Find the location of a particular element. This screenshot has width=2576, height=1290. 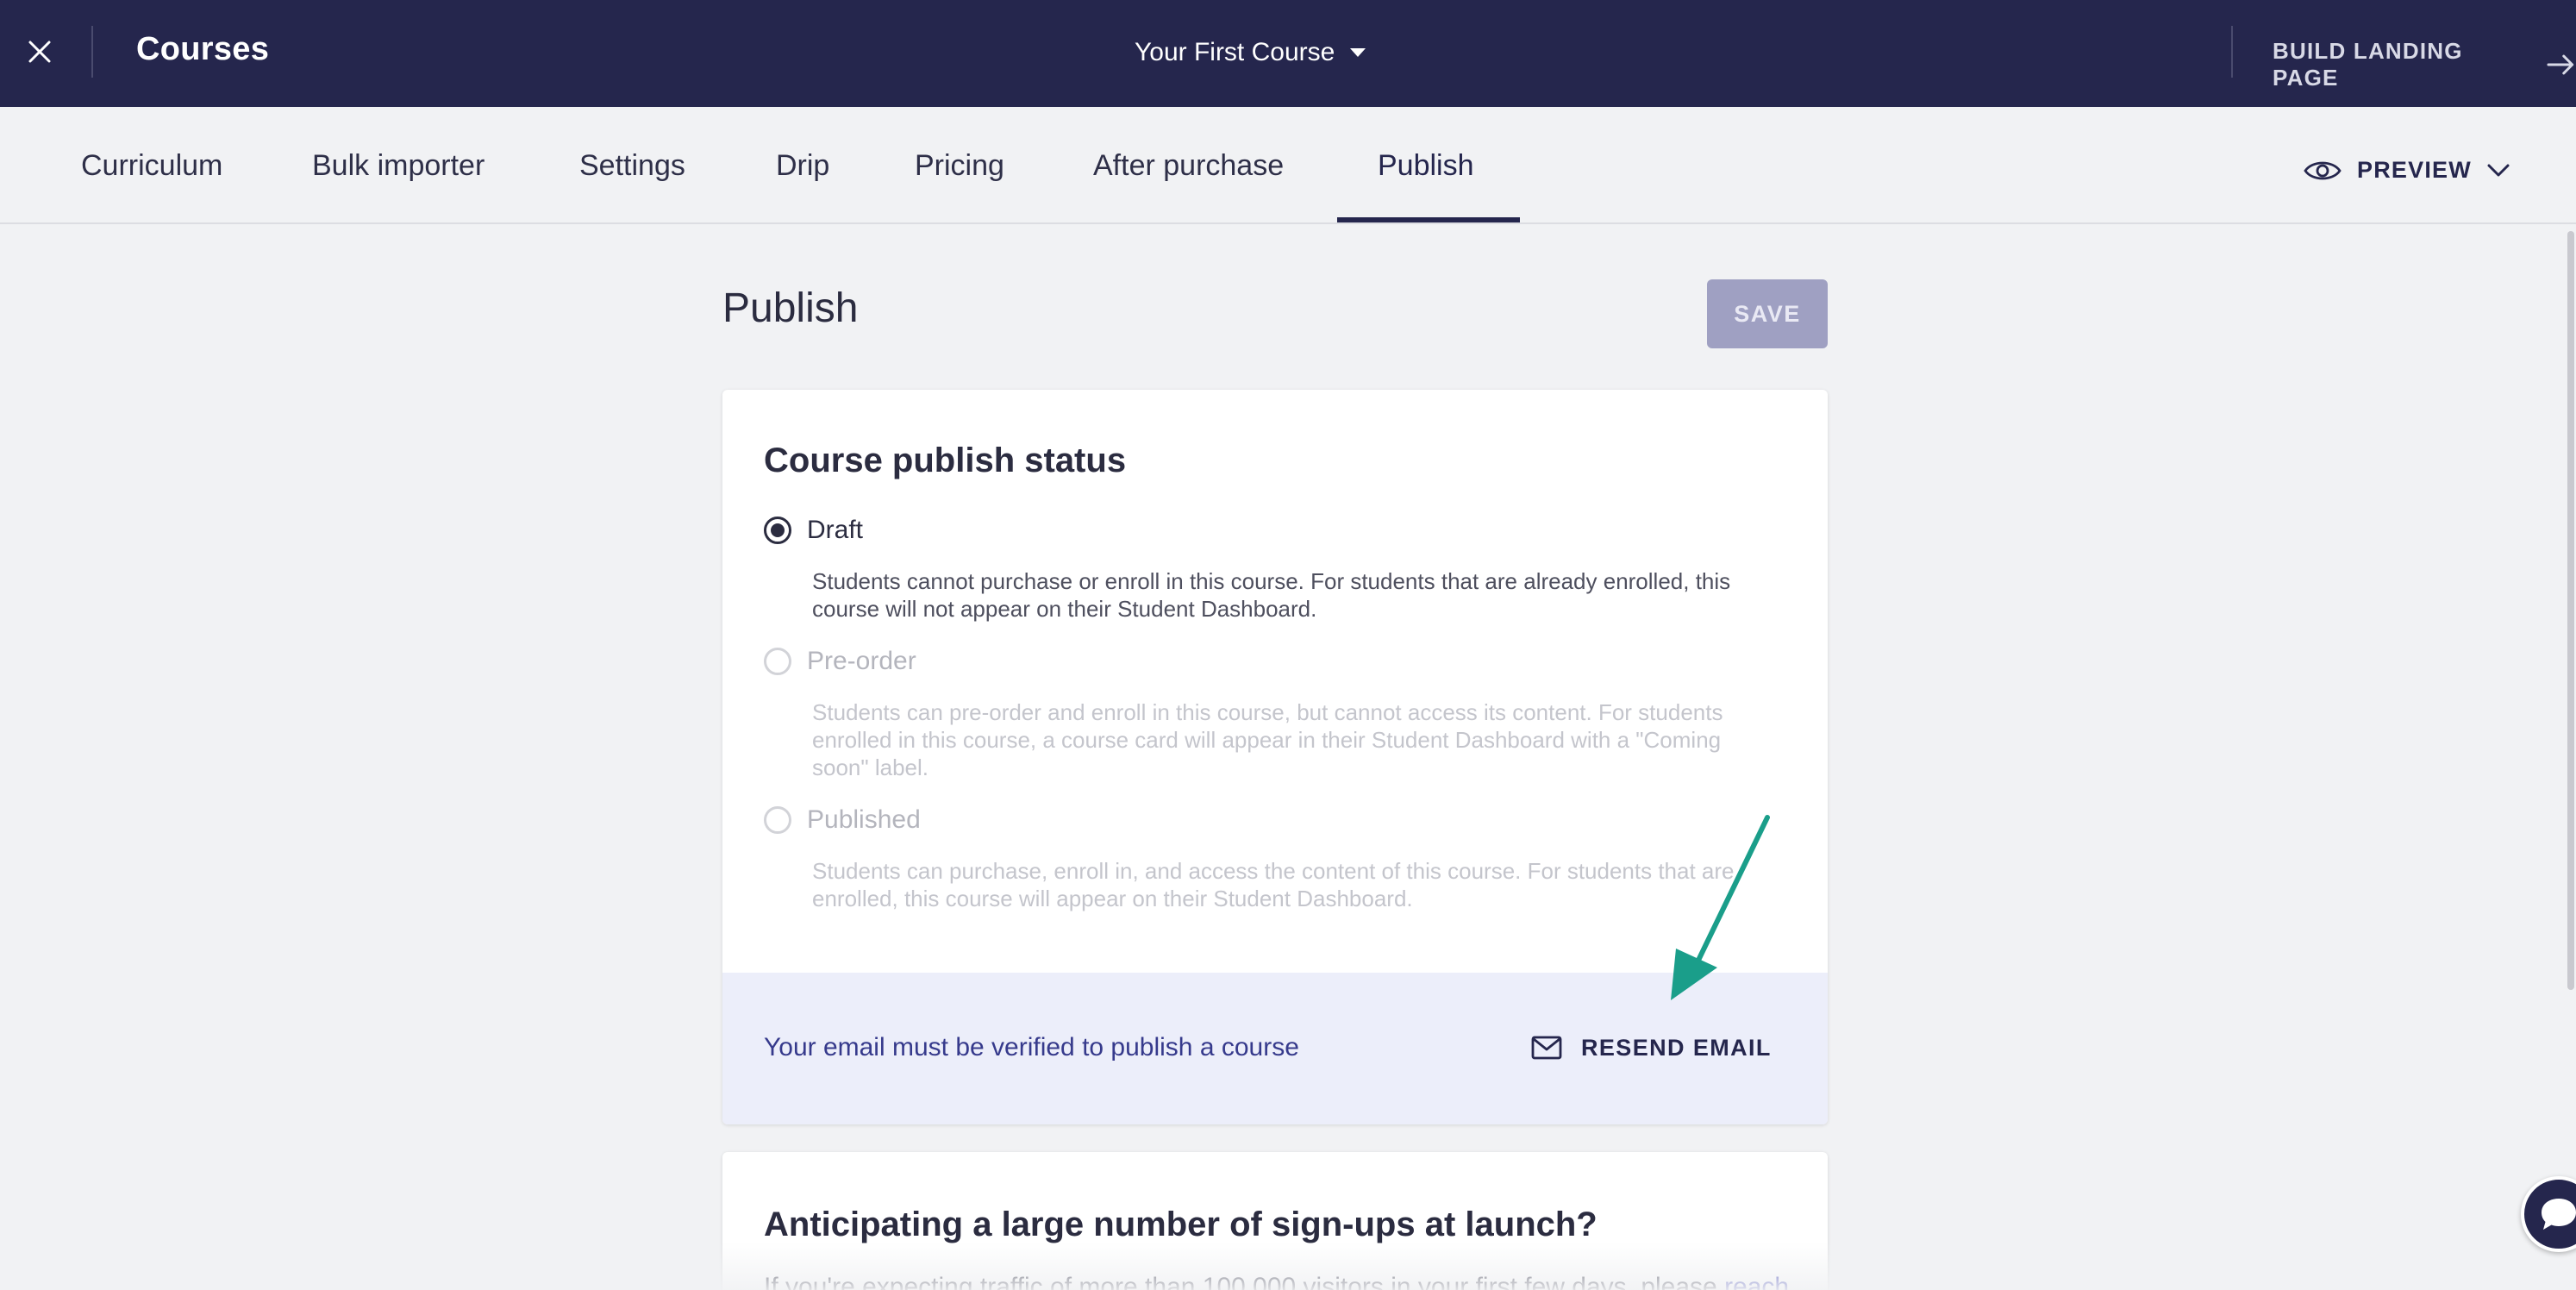

annotation-arrow-icon is located at coordinates (1720, 907).